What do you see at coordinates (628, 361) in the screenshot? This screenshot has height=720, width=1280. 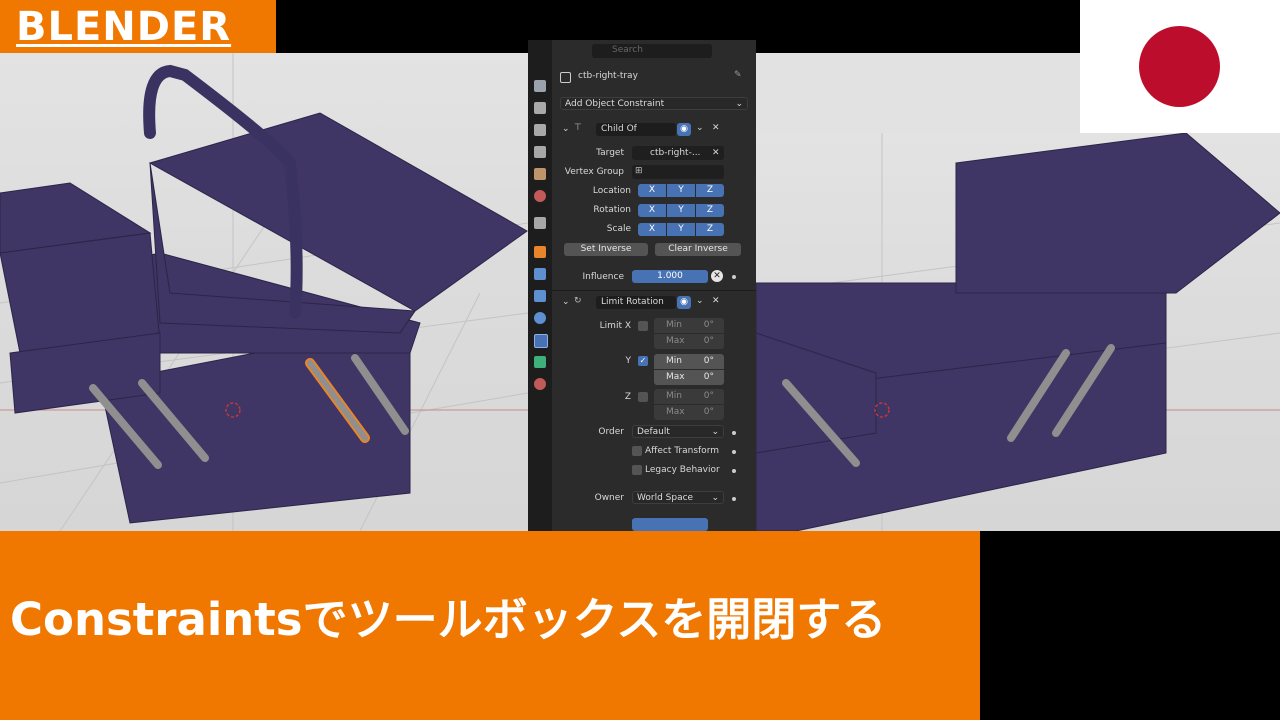 I see `limit-y-label: Y` at bounding box center [628, 361].